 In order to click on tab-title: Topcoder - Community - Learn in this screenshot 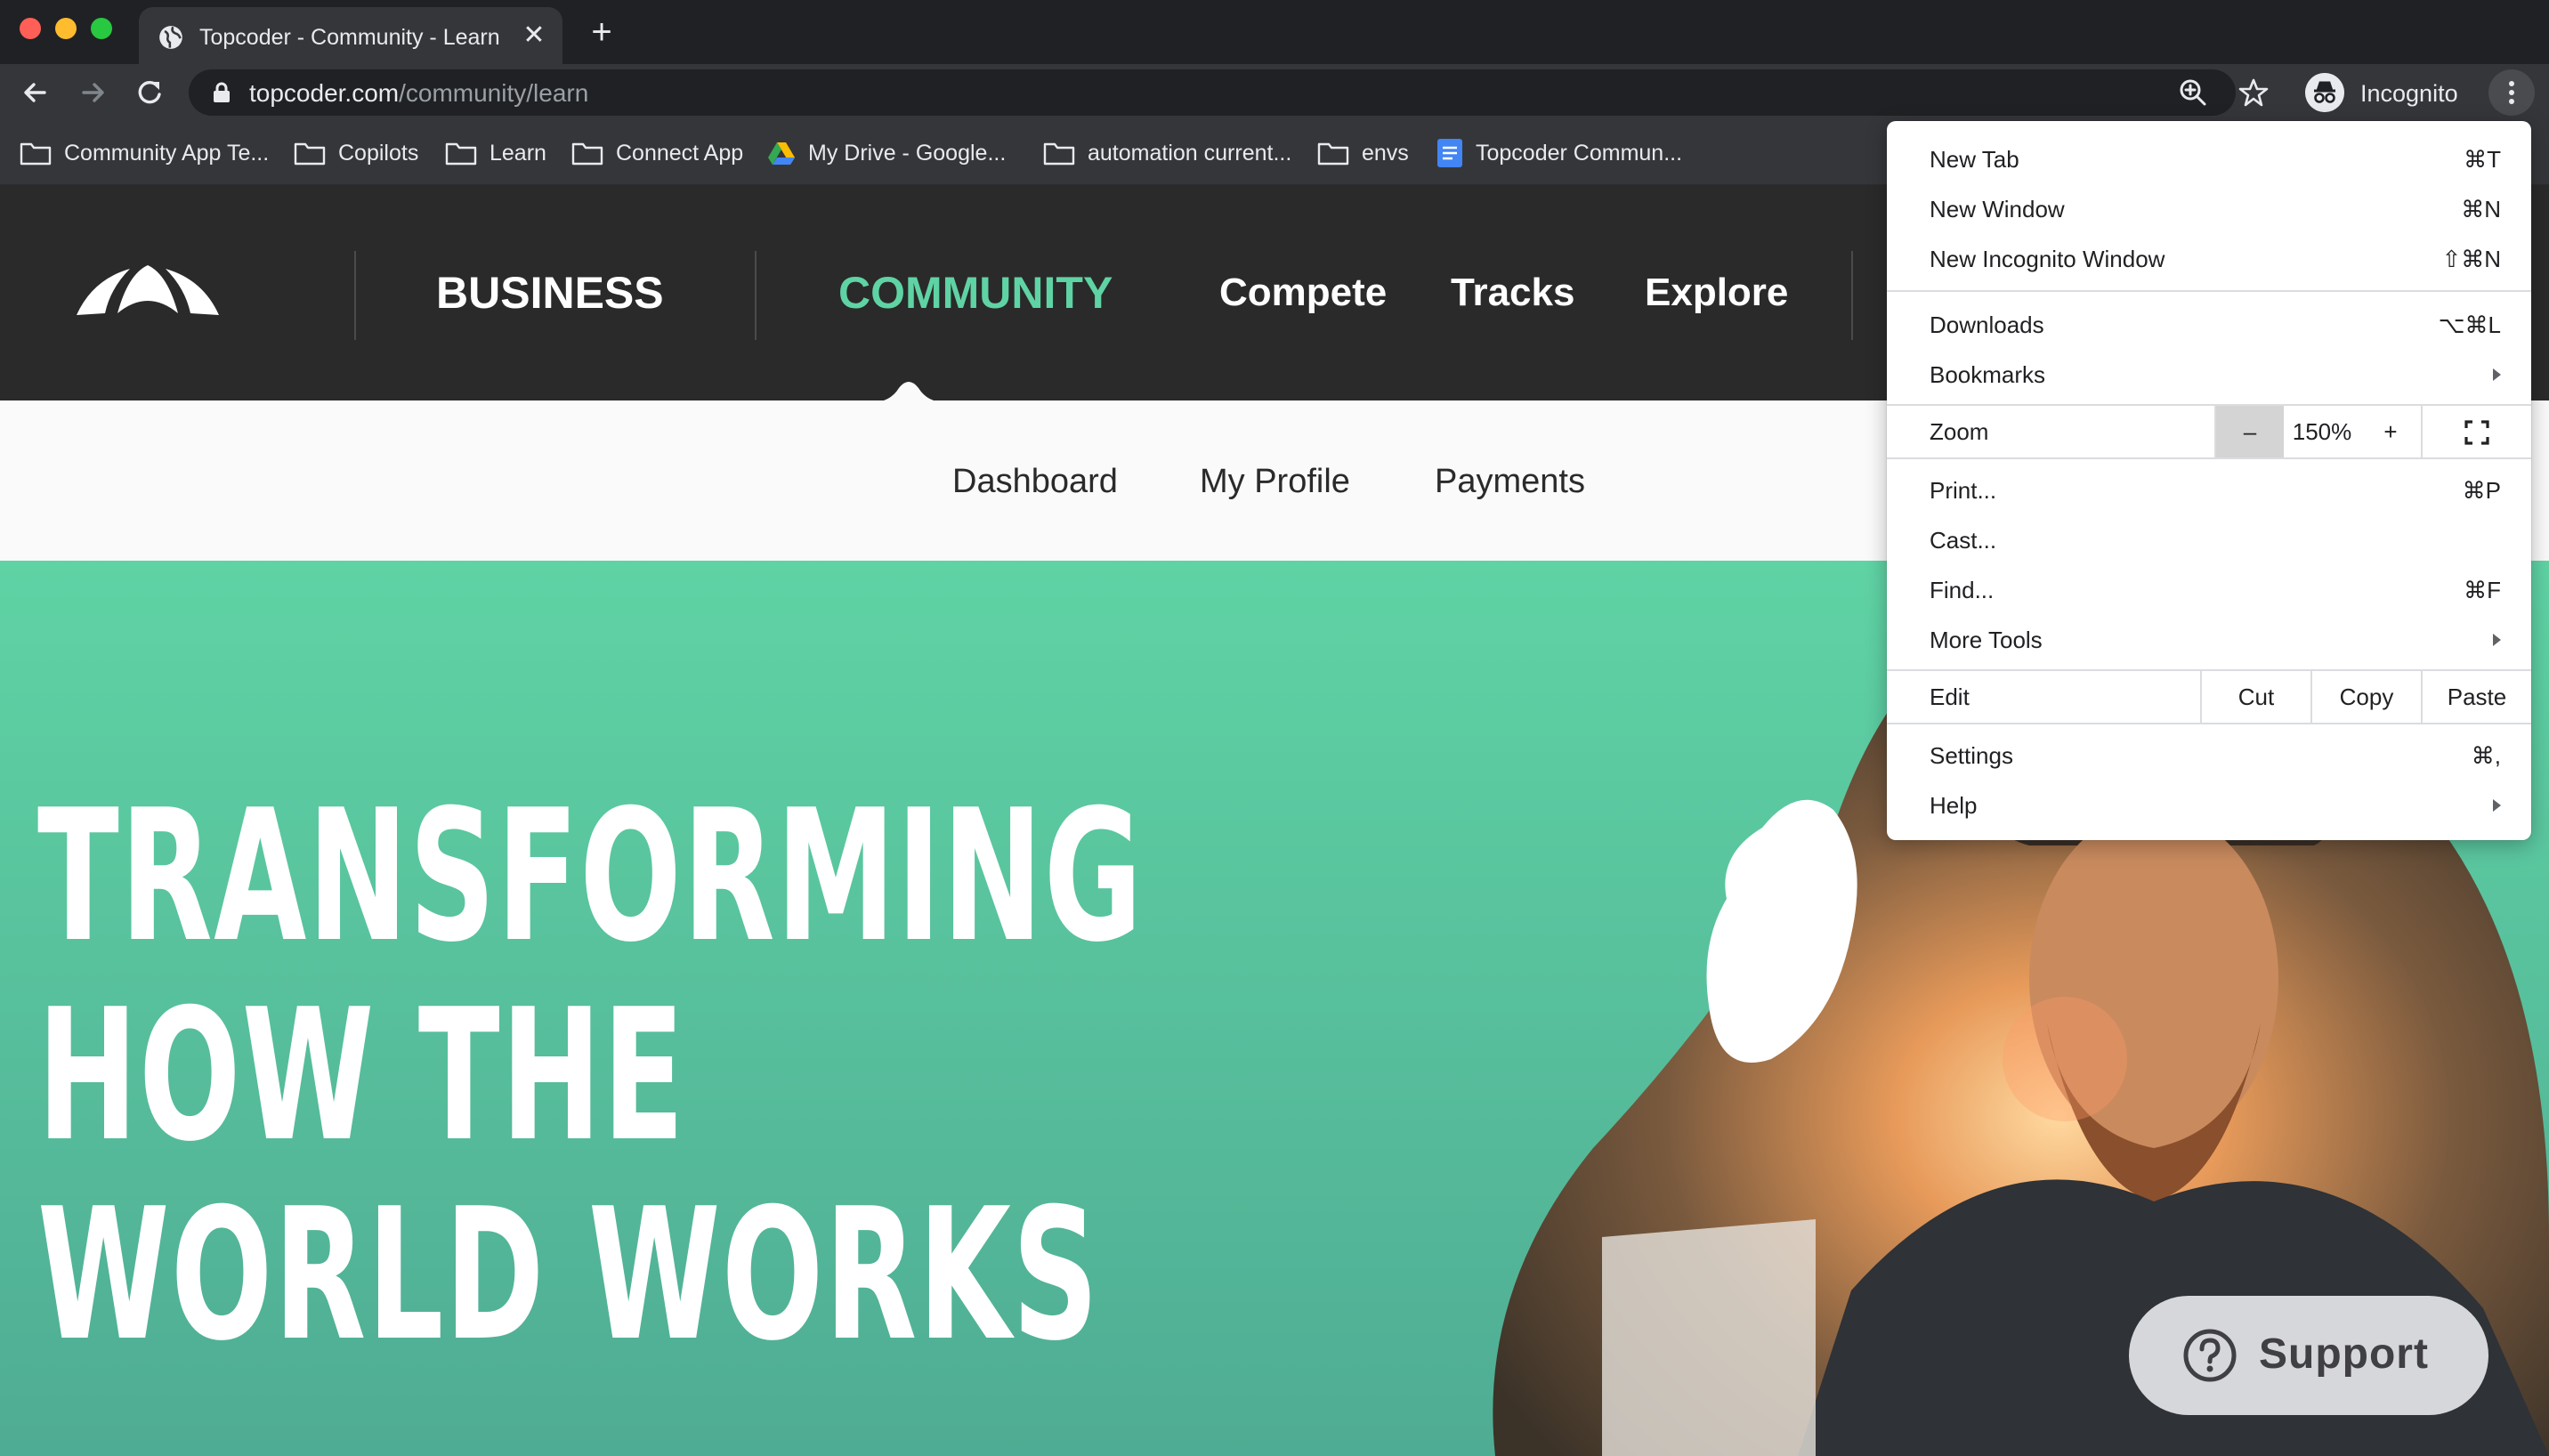, I will do `click(349, 37)`.